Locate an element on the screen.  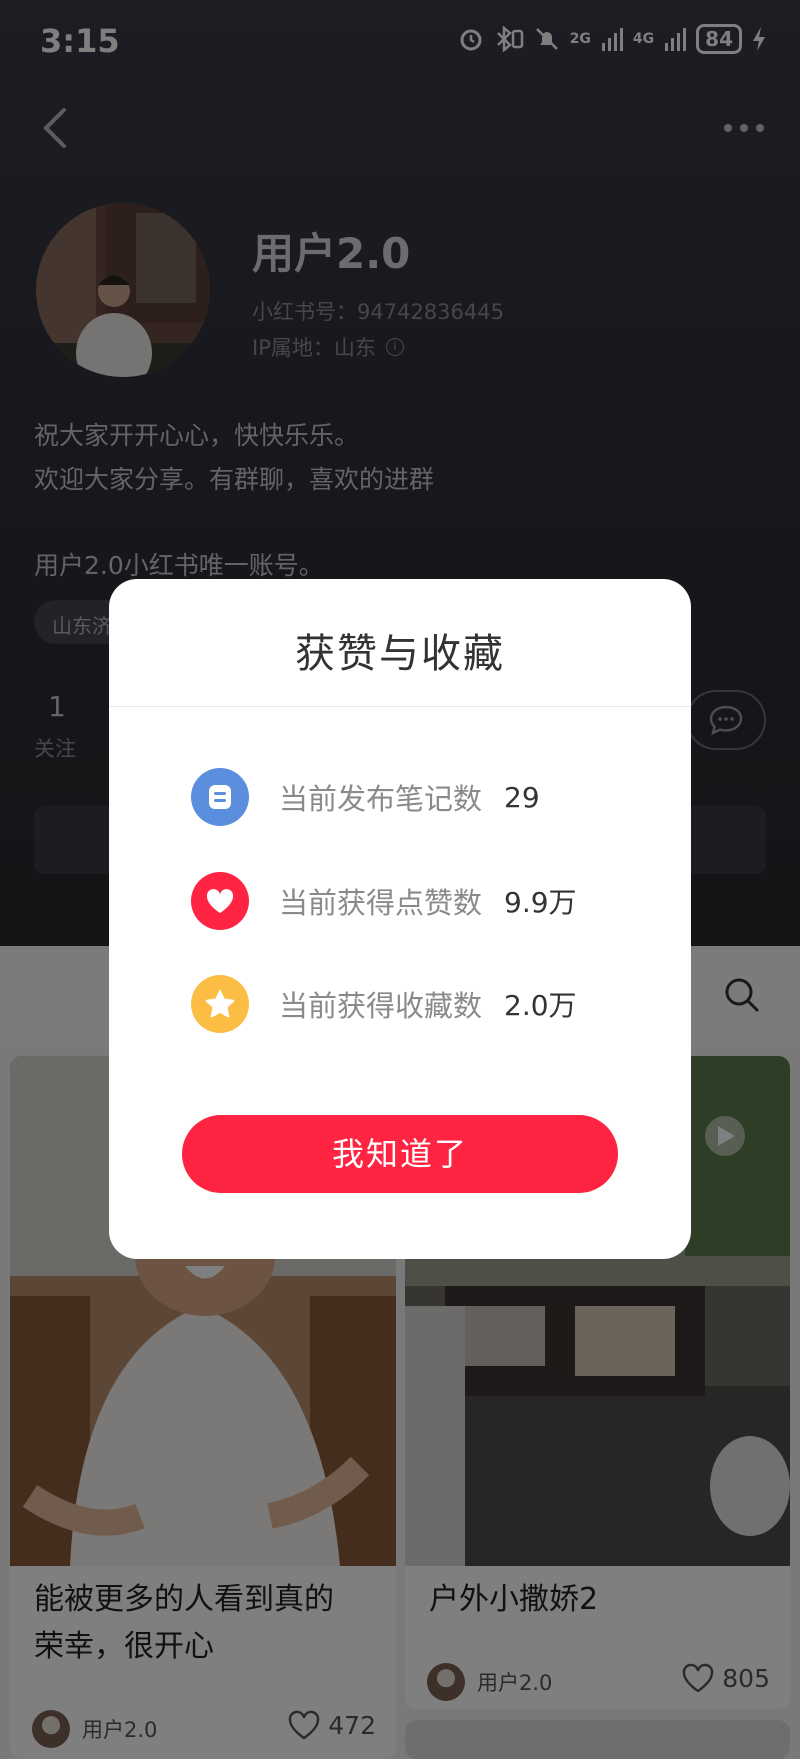
stat-row-notes: 当前发布笔记数 29 is located at coordinates (365, 797).